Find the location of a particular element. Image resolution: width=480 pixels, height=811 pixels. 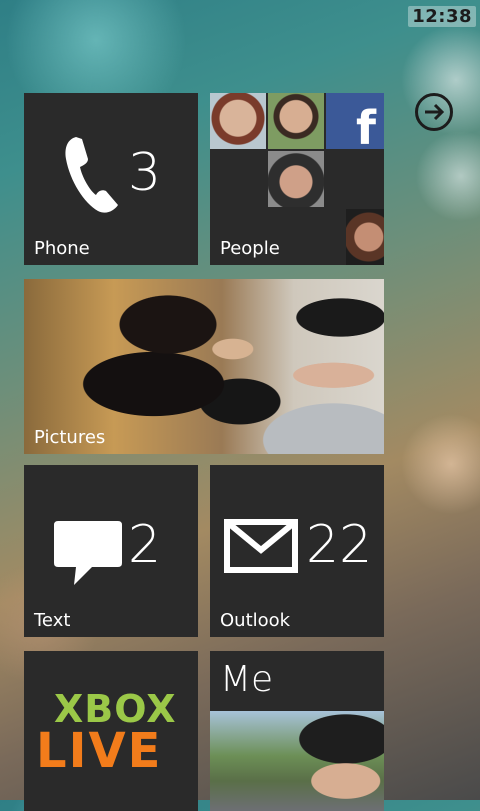

arrow-right-circle-icon is located at coordinates (435, 112).